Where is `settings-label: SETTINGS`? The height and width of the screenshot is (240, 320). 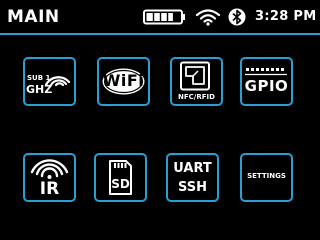 settings-label: SETTINGS is located at coordinates (266, 176).